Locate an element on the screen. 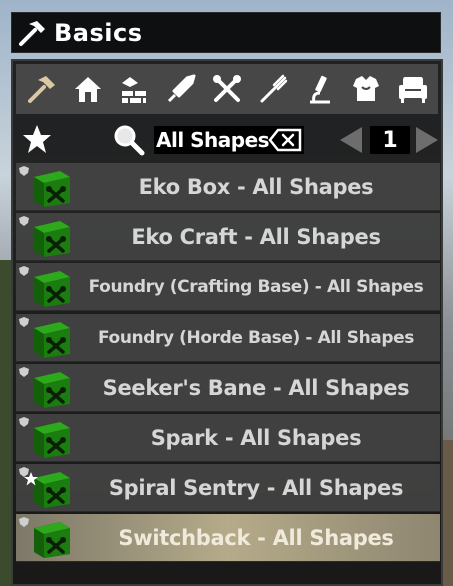  recipe-label: Spark - All Shapes is located at coordinates (256, 437).